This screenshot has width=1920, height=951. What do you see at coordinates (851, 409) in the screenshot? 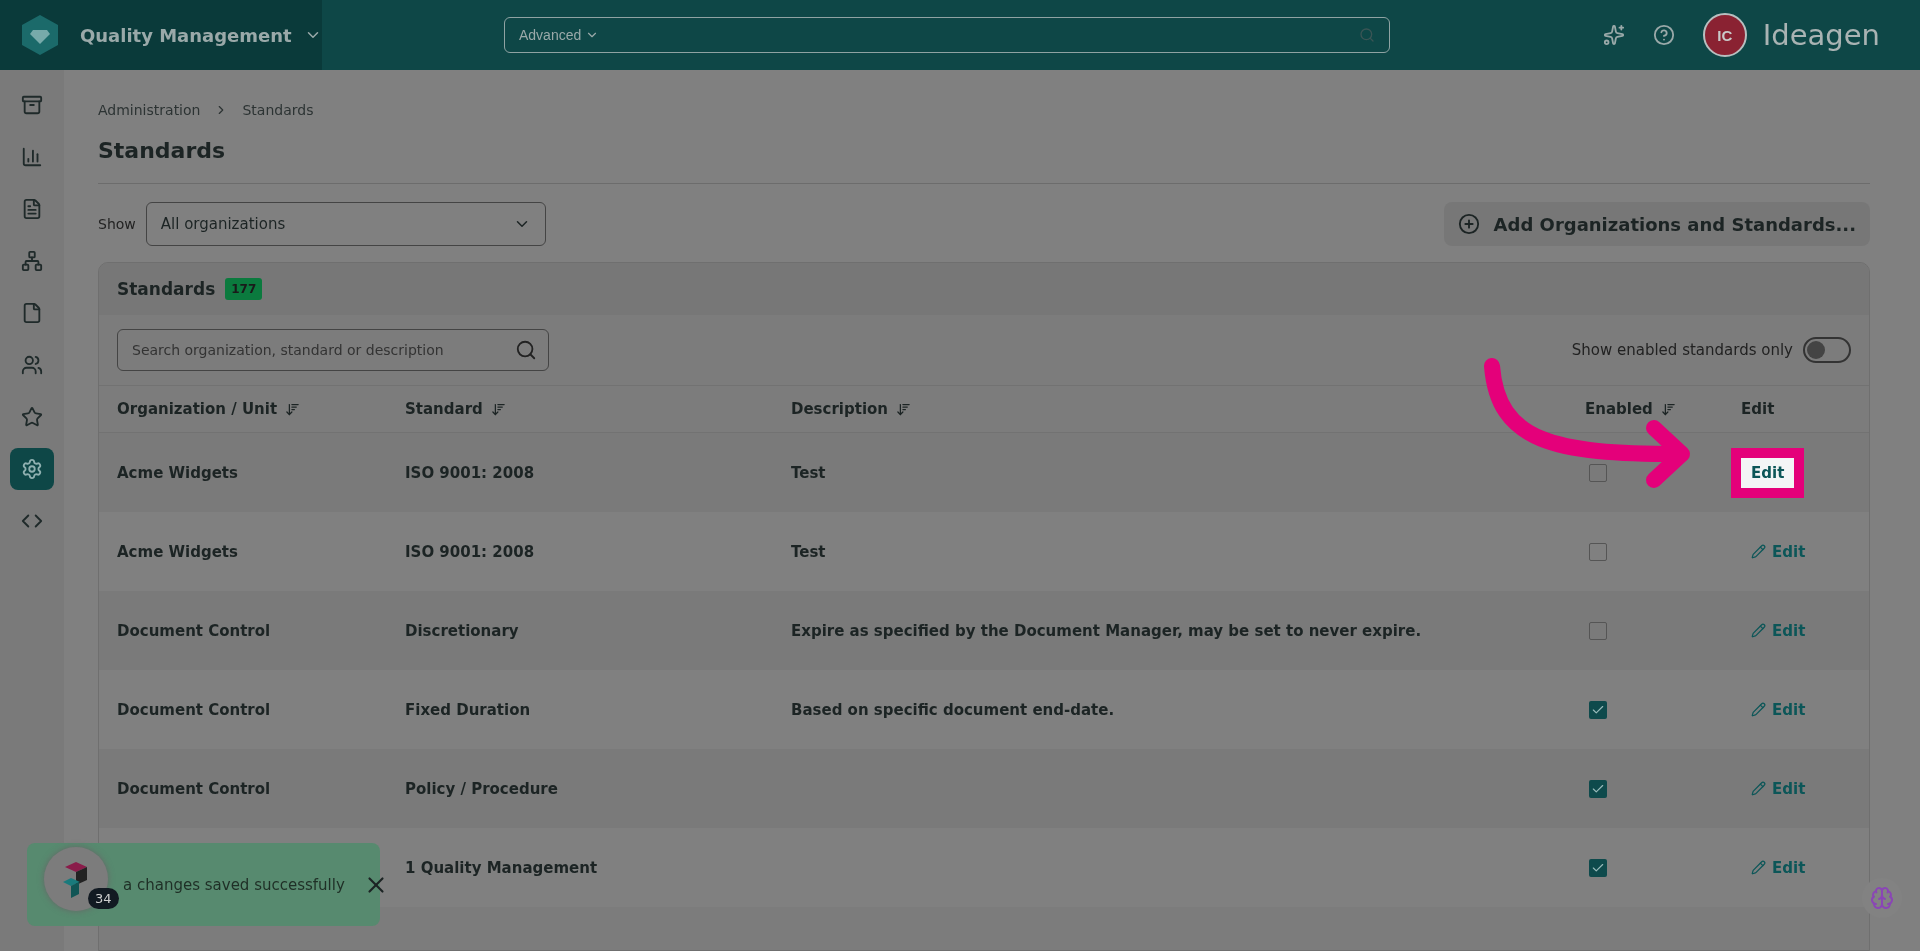
I see `column-header: Description` at bounding box center [851, 409].